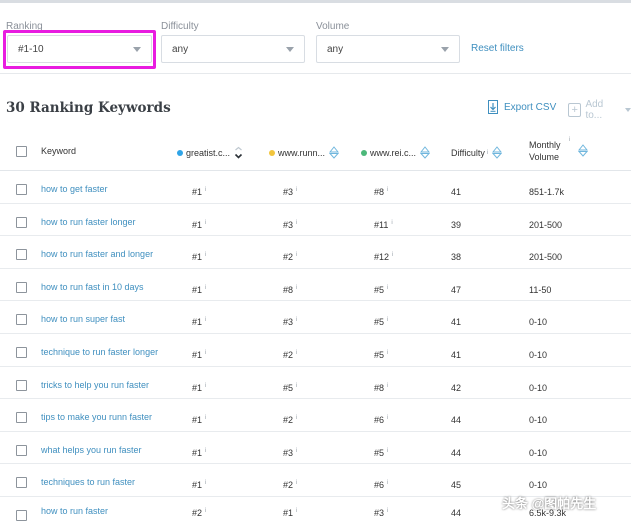  I want to click on difficulty-value: 41, so click(456, 322).